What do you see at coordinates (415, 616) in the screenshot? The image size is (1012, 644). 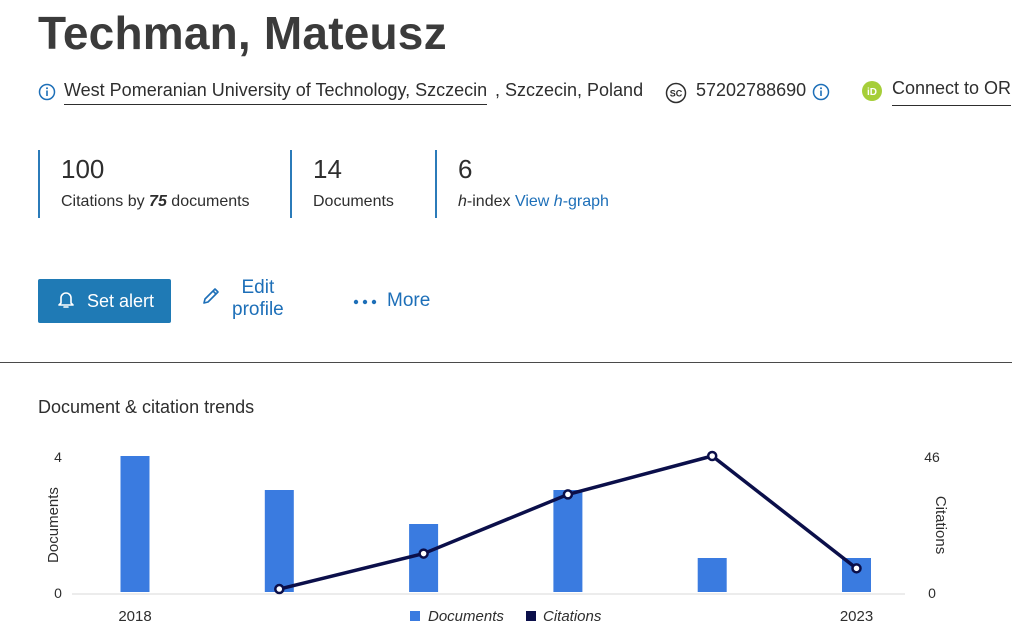 I see `legend-documents-swatch` at bounding box center [415, 616].